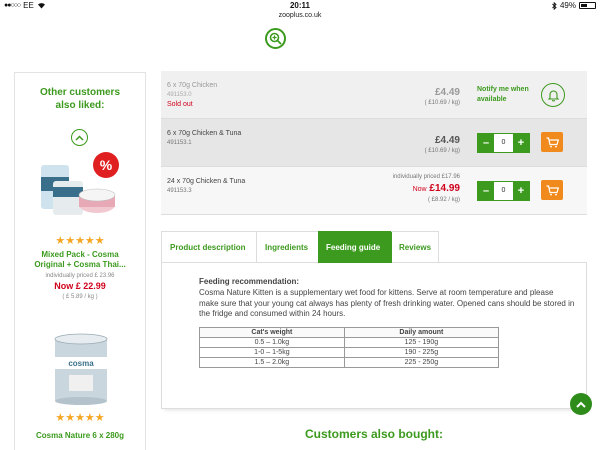  I want to click on bell-icon, so click(553, 95).